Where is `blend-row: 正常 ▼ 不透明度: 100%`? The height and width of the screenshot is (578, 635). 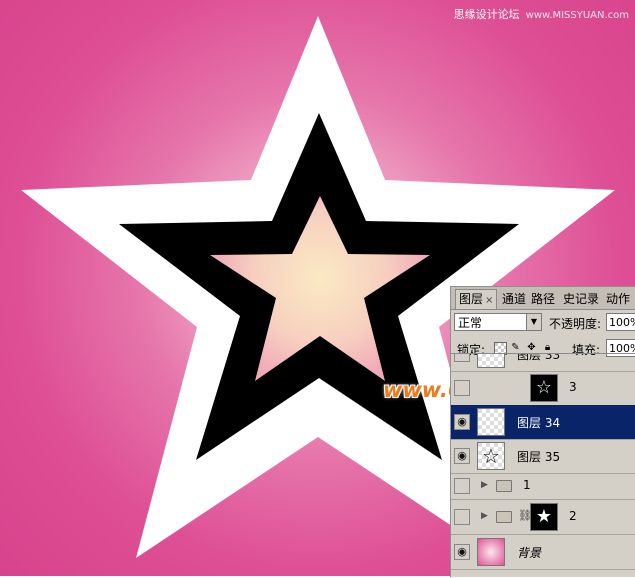
blend-row: 正常 ▼ 不透明度: 100% is located at coordinates (544, 324).